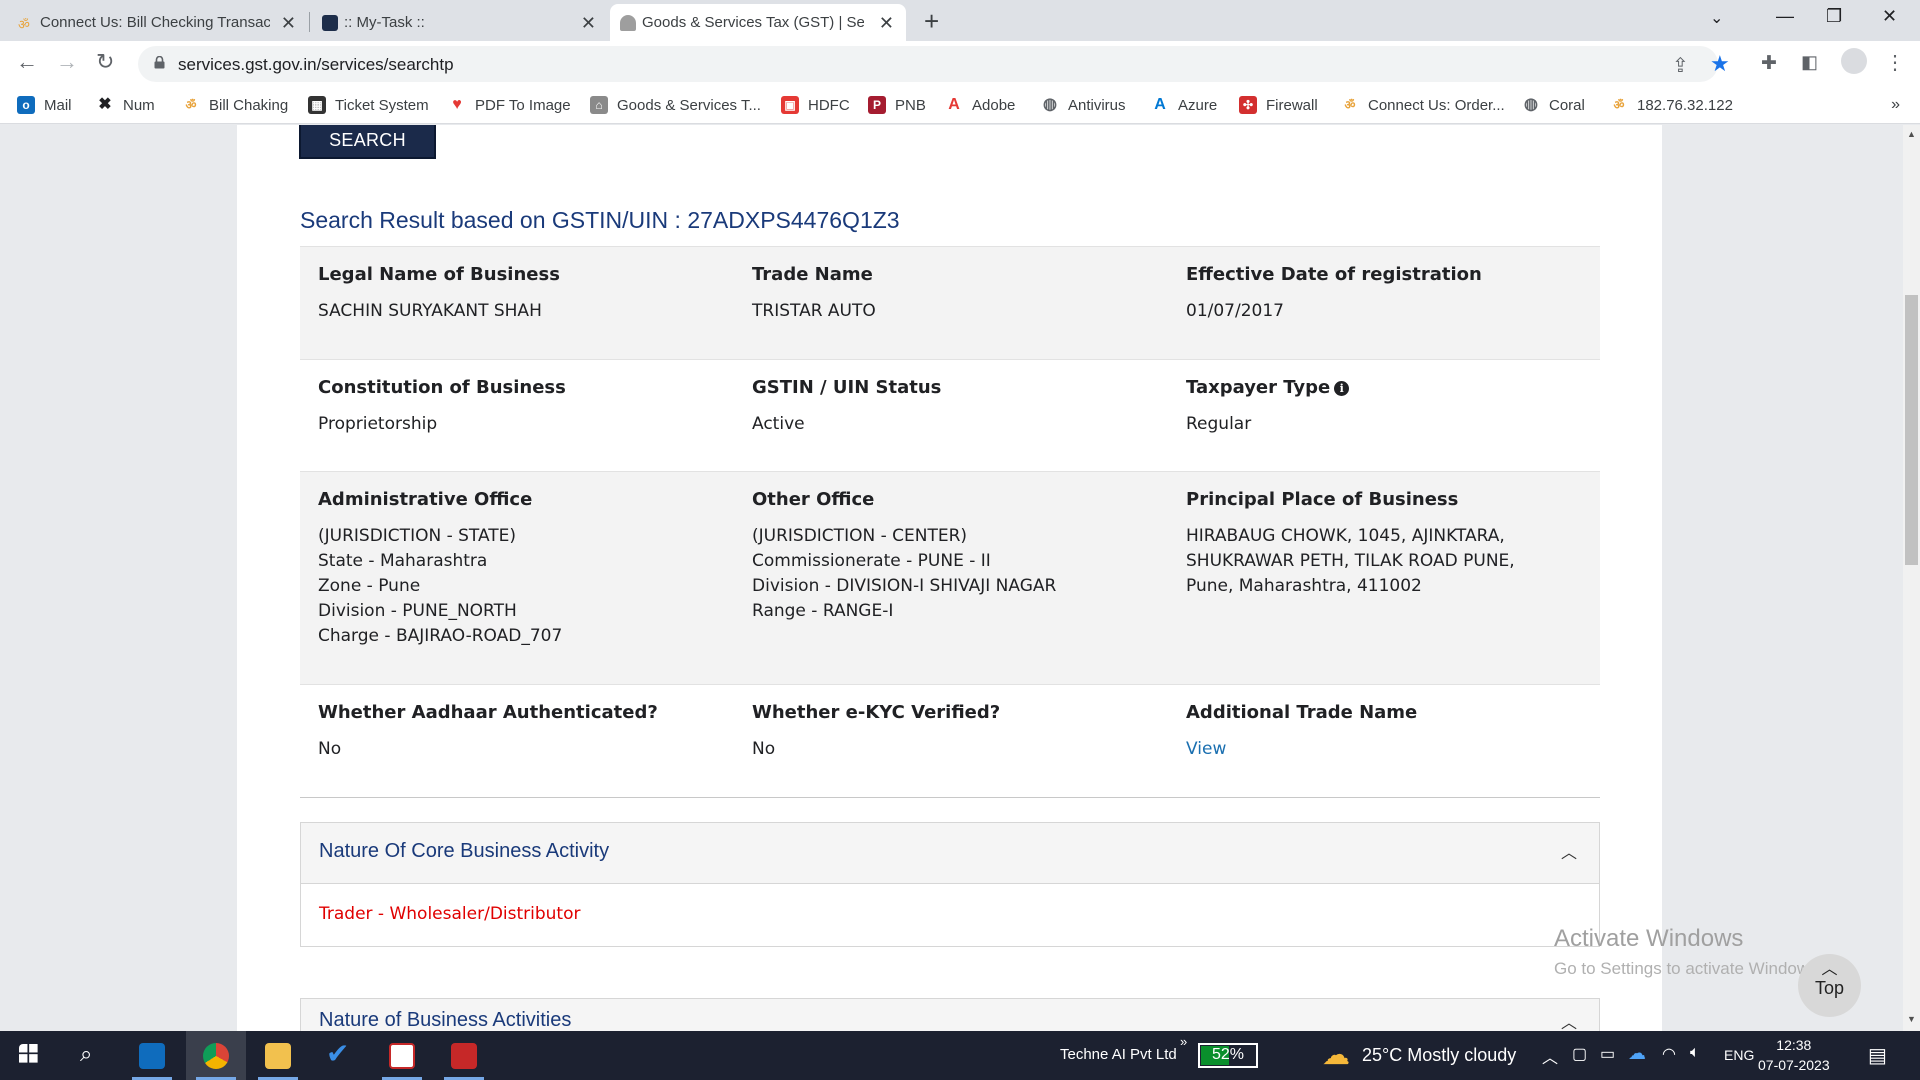 This screenshot has width=1920, height=1080. What do you see at coordinates (1911, 1019) in the screenshot?
I see `scroll-down-icon: ▼` at bounding box center [1911, 1019].